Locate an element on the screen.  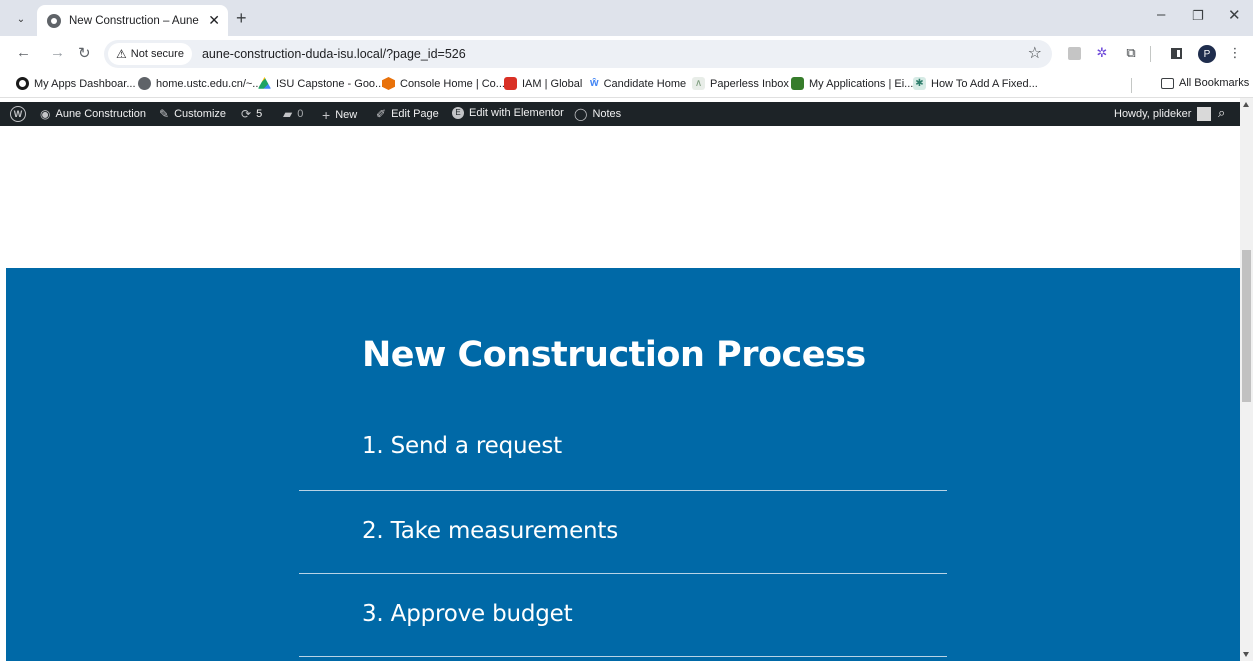
side-panel-icon is located at coordinates (1176, 53).